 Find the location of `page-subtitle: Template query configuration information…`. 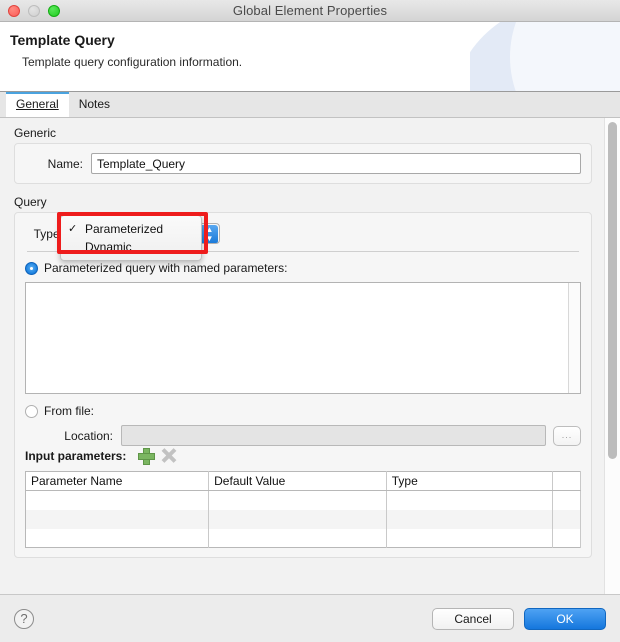

page-subtitle: Template query configuration information… is located at coordinates (132, 62).